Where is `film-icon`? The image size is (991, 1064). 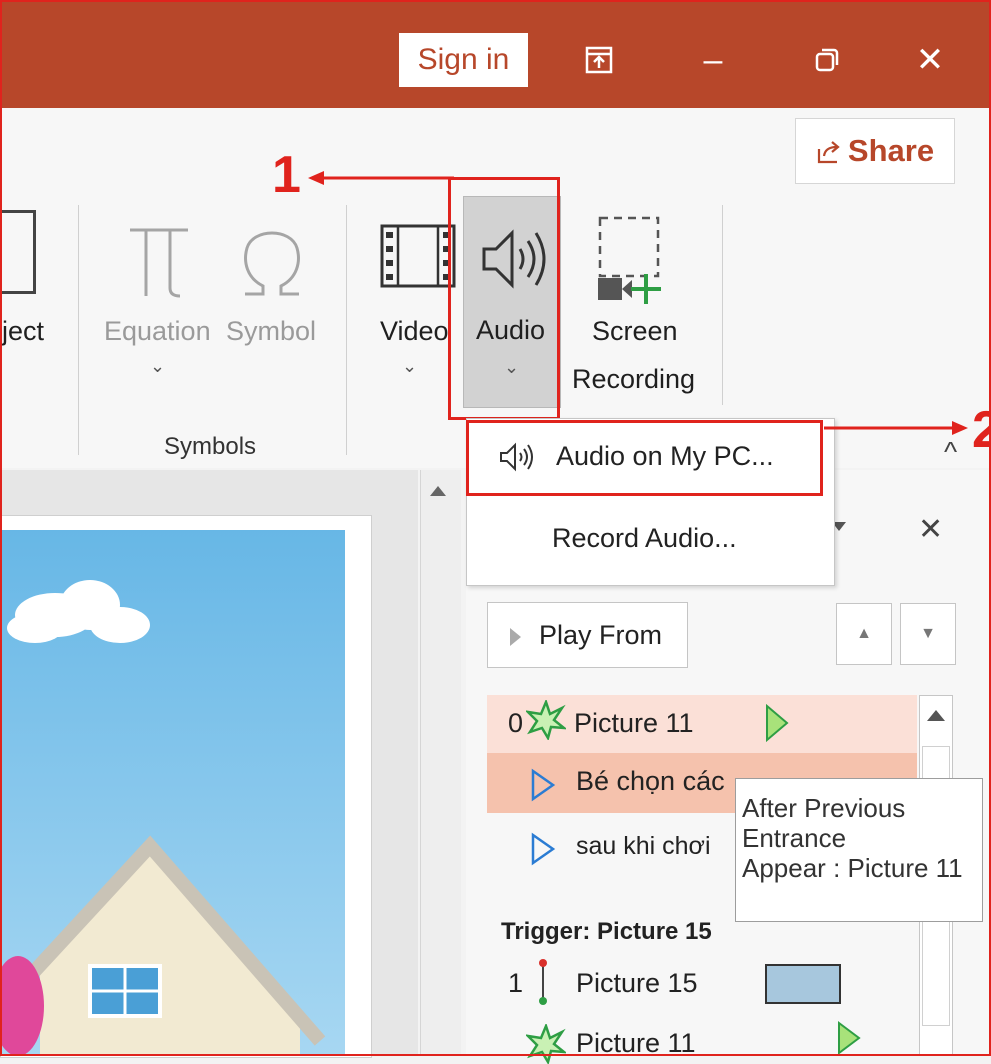
film-icon is located at coordinates (418, 256).